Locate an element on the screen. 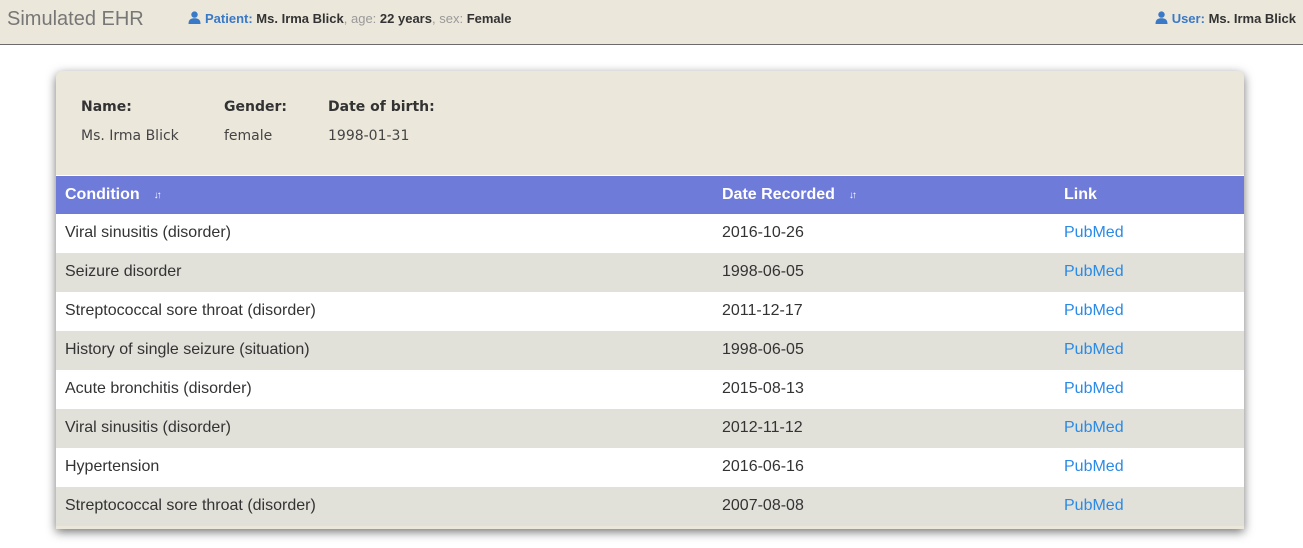 This screenshot has height=548, width=1303. table-row: Seizure disorder 1998-06-05 PubMed is located at coordinates (650, 272).